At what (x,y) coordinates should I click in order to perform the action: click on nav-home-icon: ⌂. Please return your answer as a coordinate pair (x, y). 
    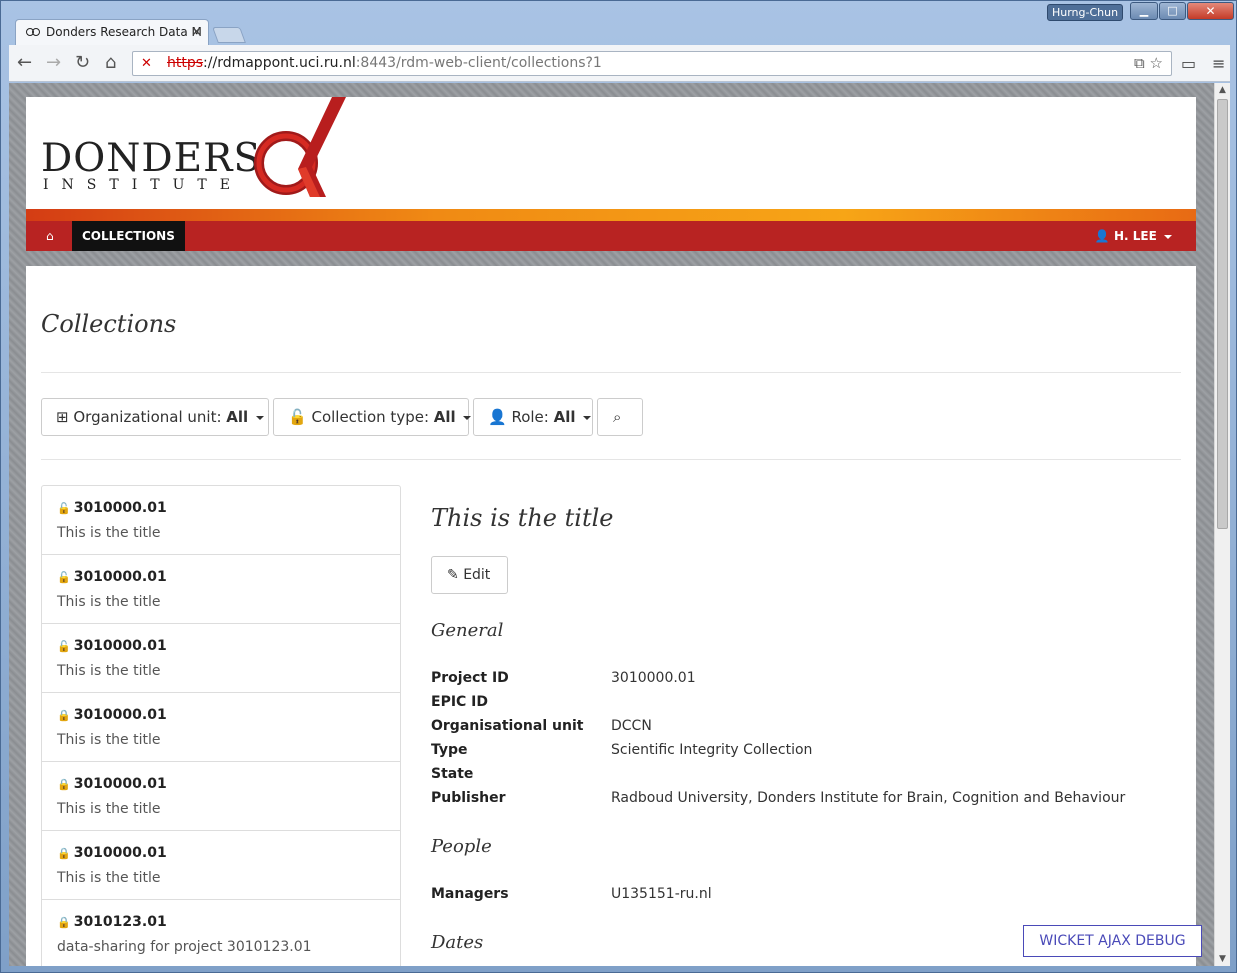
    Looking at the image, I should click on (50, 236).